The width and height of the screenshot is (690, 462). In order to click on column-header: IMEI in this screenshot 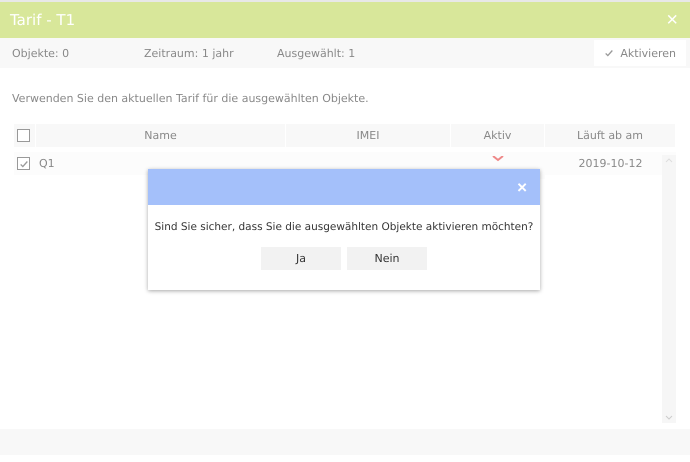, I will do `click(368, 135)`.